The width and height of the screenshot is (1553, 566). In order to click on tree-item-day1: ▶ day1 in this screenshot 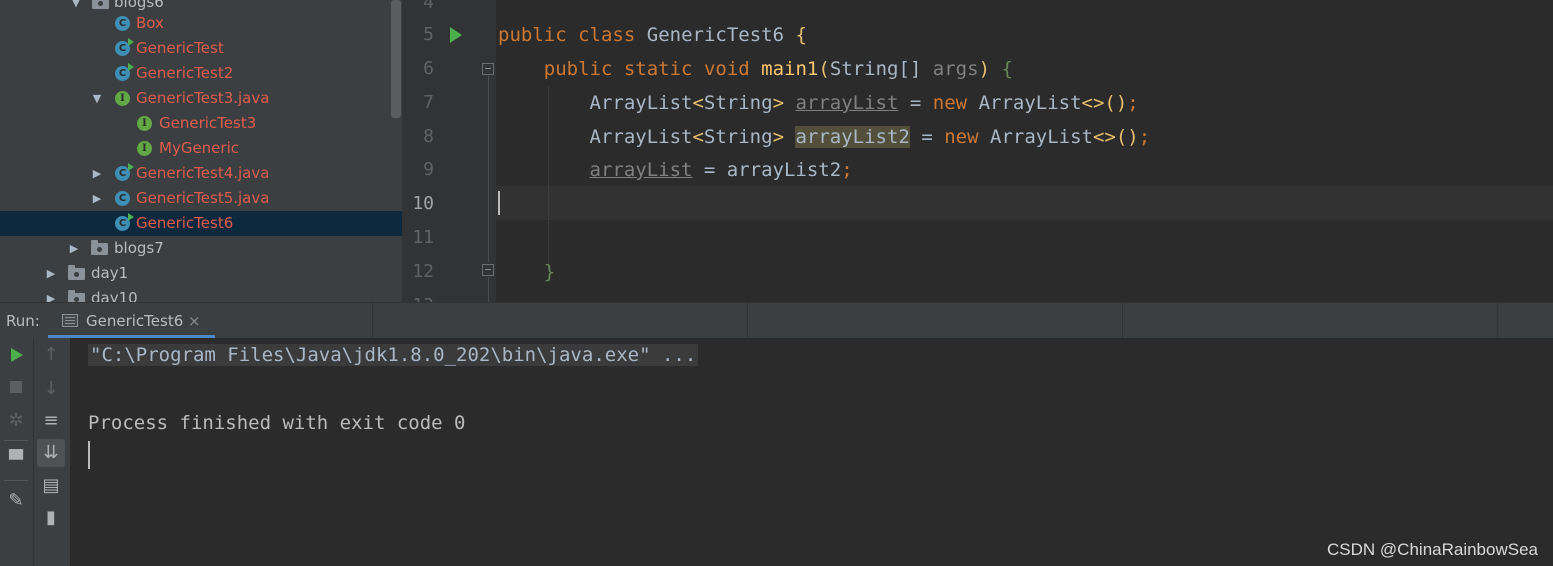, I will do `click(201, 273)`.